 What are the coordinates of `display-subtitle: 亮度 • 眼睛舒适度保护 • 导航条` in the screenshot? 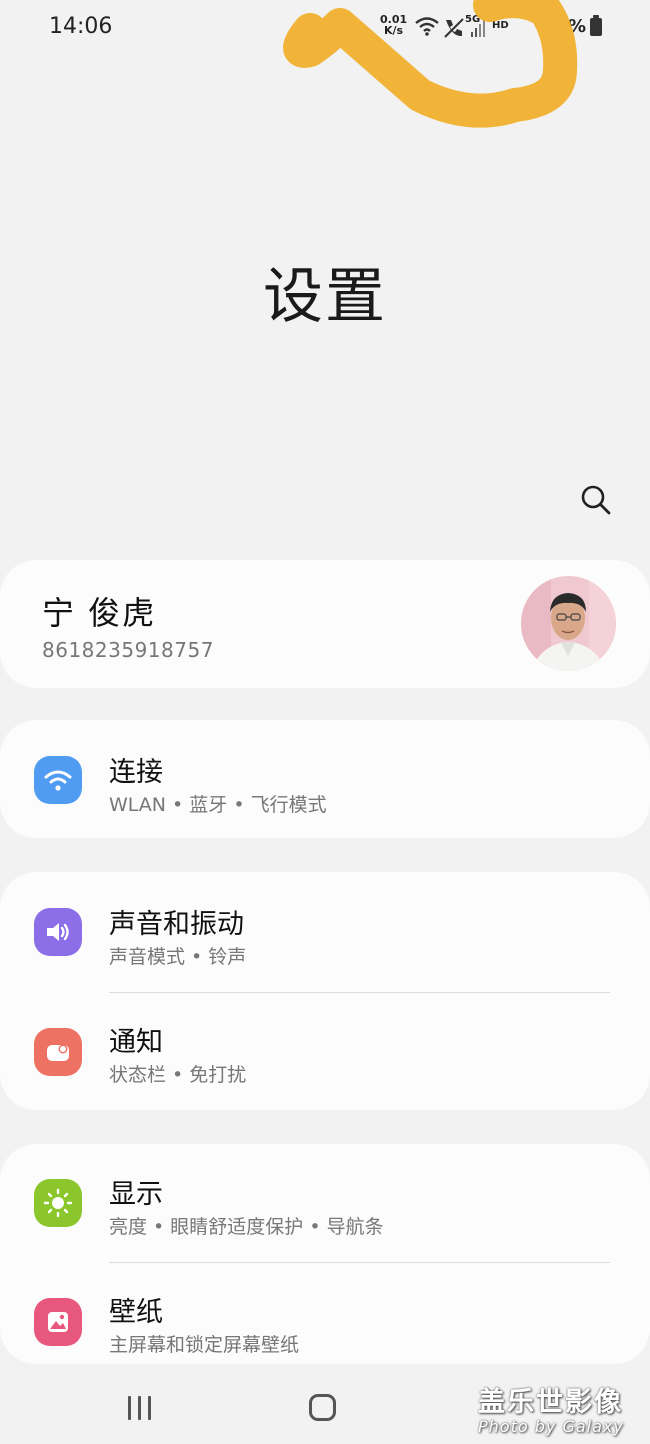 It's located at (246, 1227).